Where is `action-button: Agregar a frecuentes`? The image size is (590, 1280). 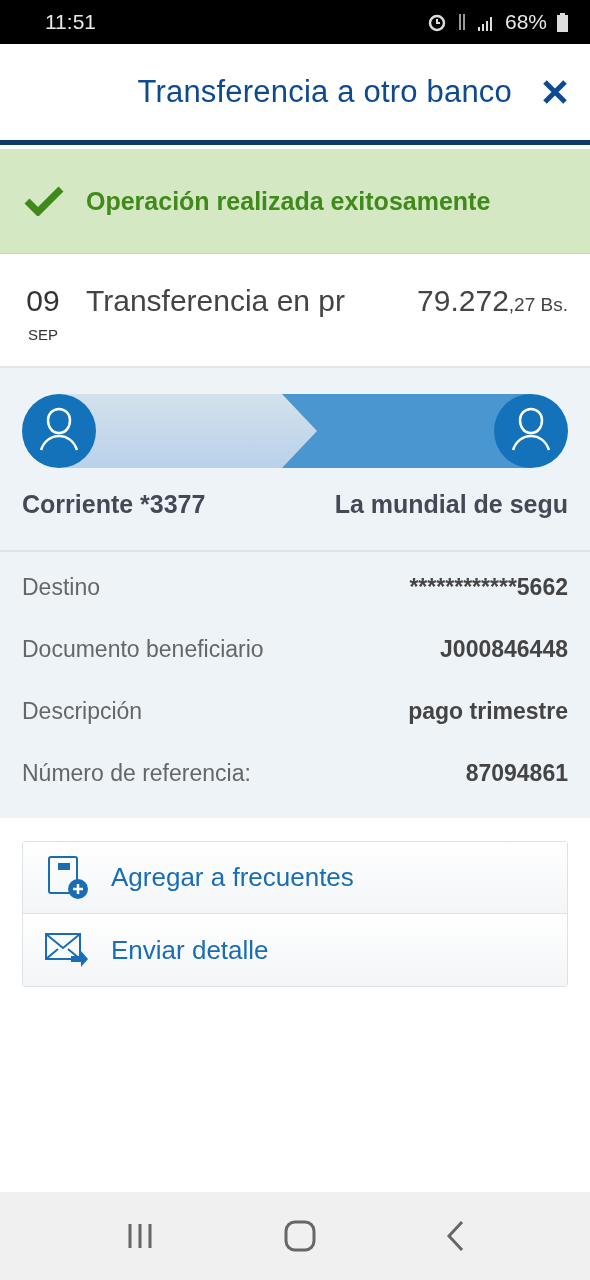
action-button: Agregar a frecuentes is located at coordinates (295, 878).